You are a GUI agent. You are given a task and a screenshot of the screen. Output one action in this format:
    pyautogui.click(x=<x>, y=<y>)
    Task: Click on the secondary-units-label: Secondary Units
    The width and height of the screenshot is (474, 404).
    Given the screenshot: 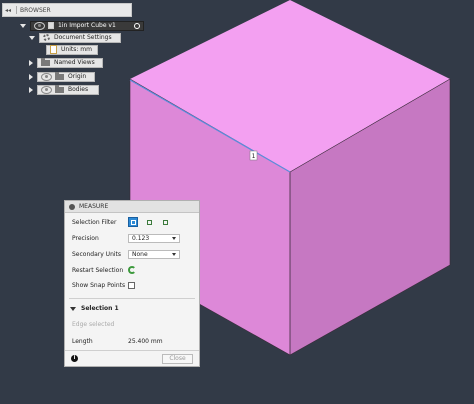 What is the action you would take?
    pyautogui.click(x=97, y=254)
    